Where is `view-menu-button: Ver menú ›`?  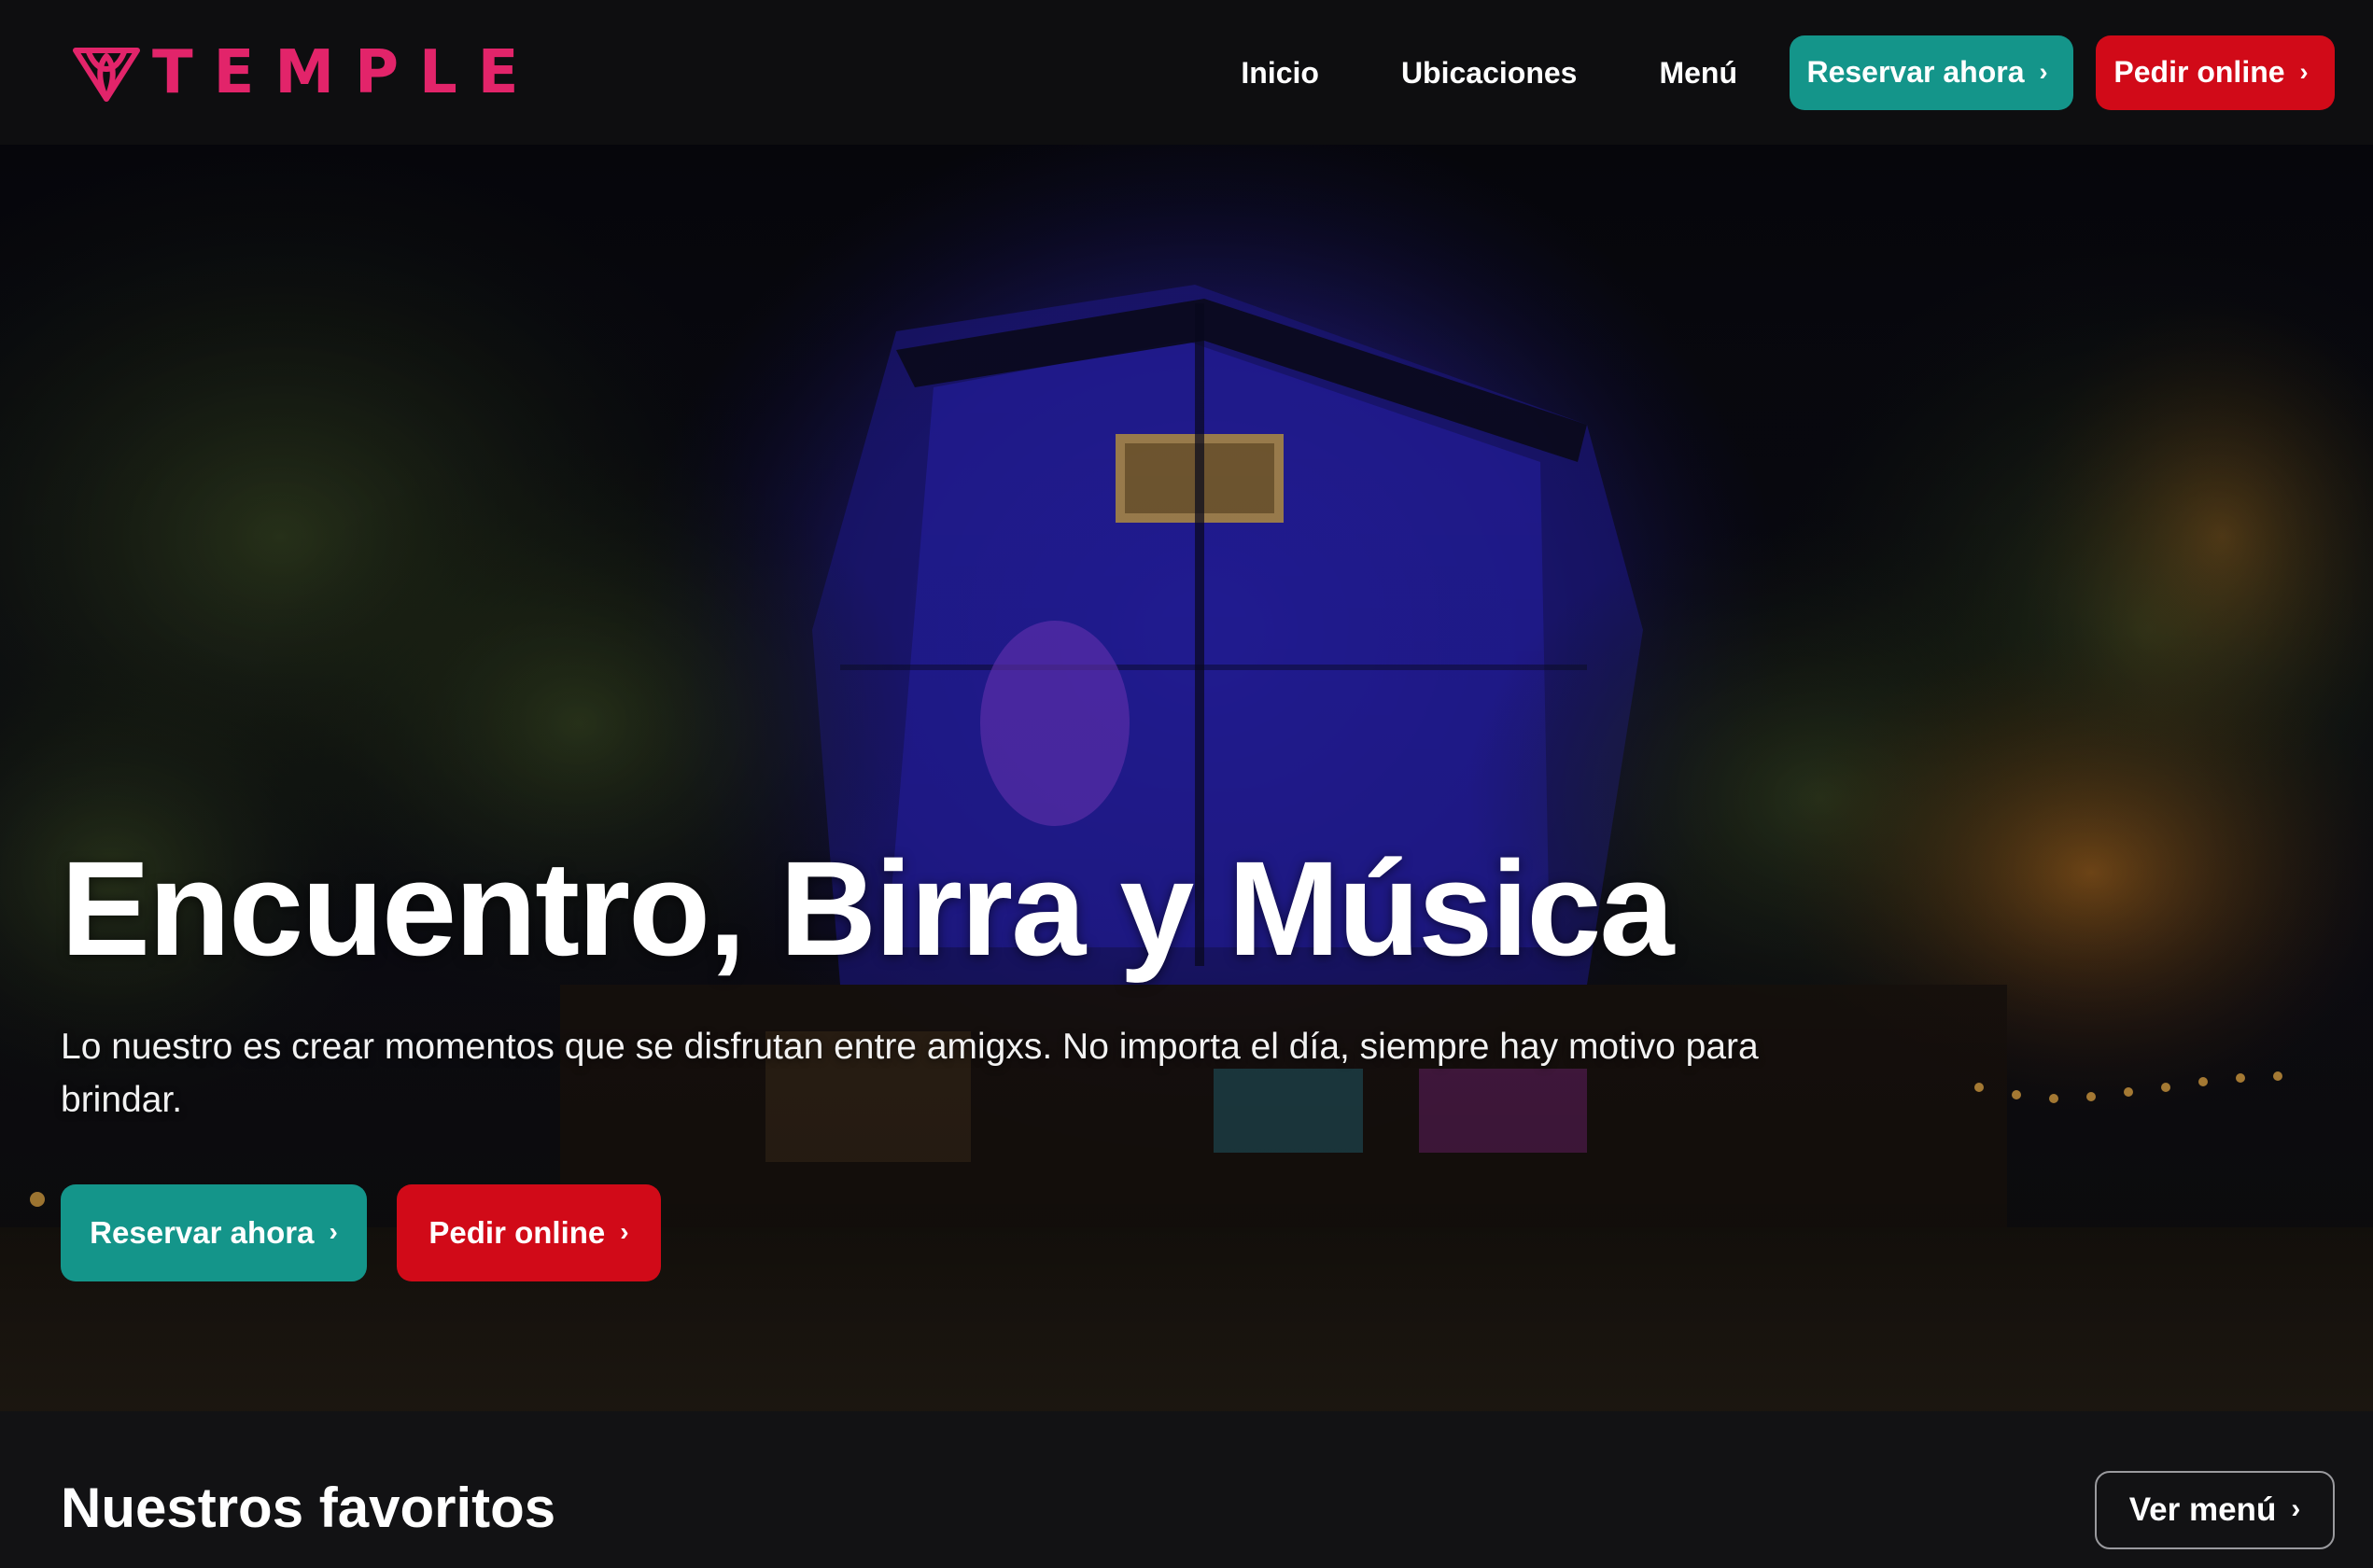
view-menu-button: Ver menú › is located at coordinates (2215, 1510).